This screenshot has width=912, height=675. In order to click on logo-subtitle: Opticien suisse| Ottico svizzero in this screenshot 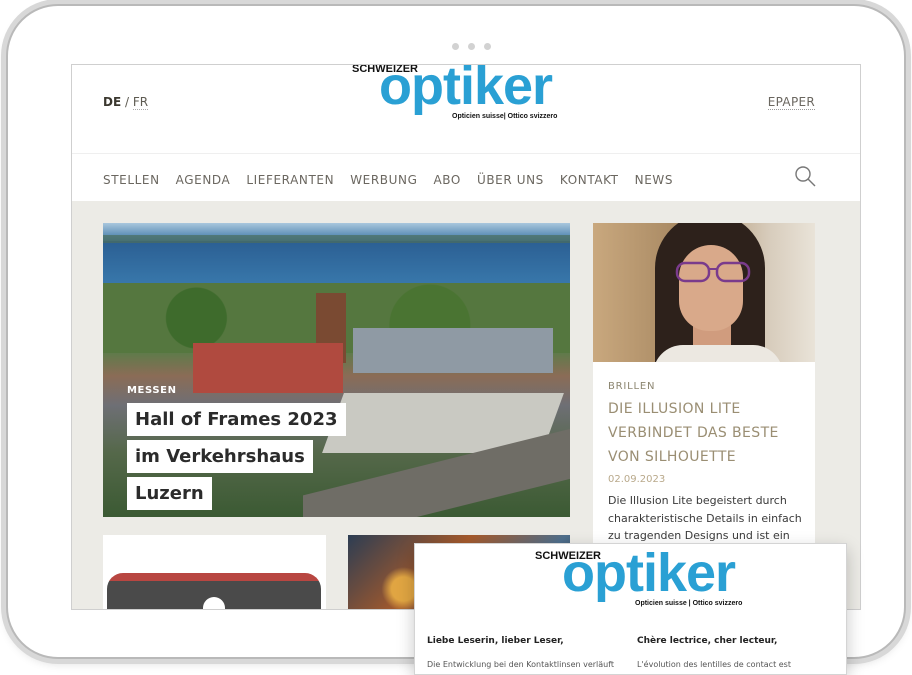, I will do `click(505, 116)`.